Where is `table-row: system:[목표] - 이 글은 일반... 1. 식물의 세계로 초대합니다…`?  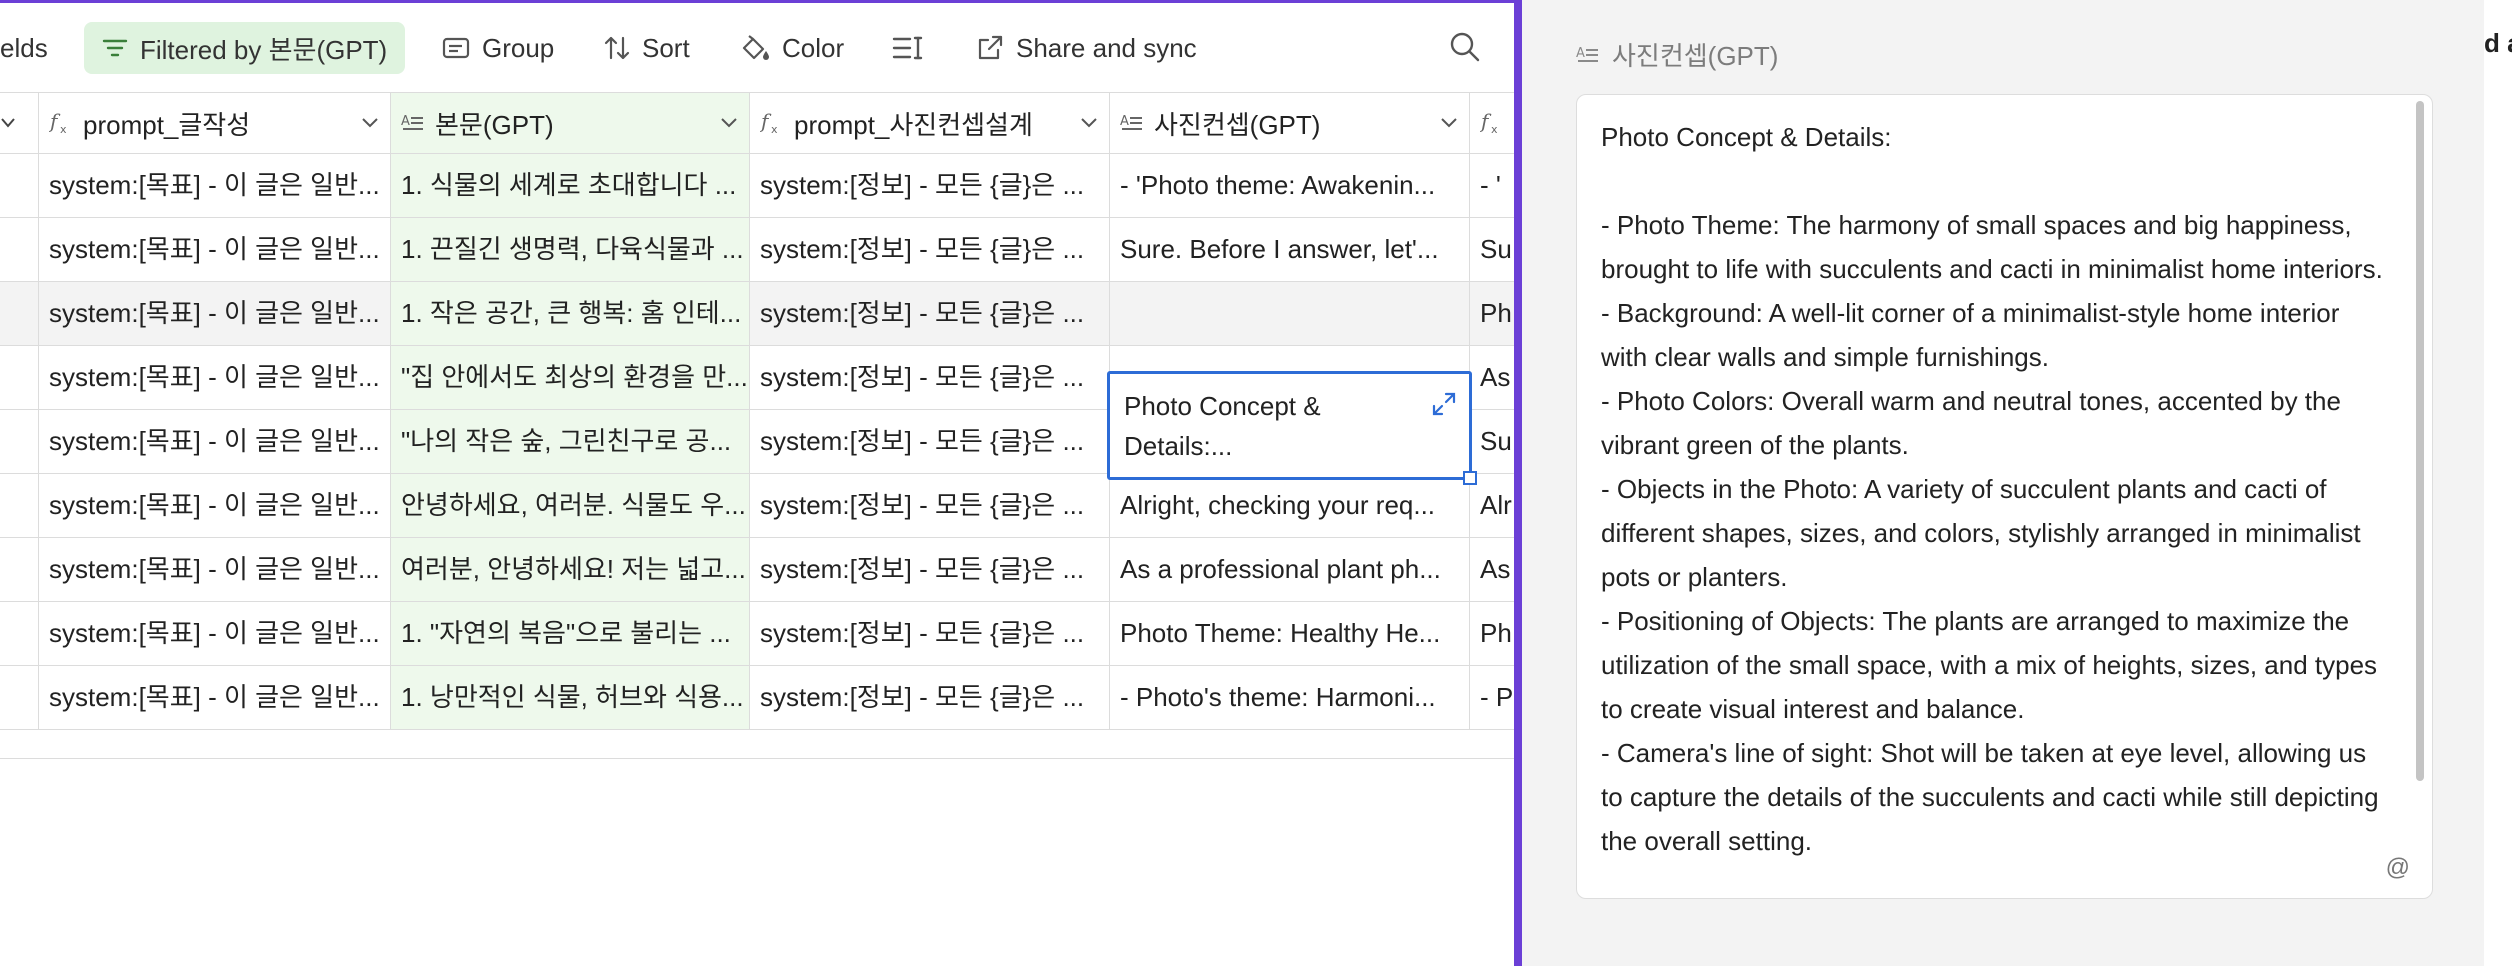
table-row: system:[목표] - 이 글은 일반... 1. 식물의 세계로 초대합니다… is located at coordinates (757, 186).